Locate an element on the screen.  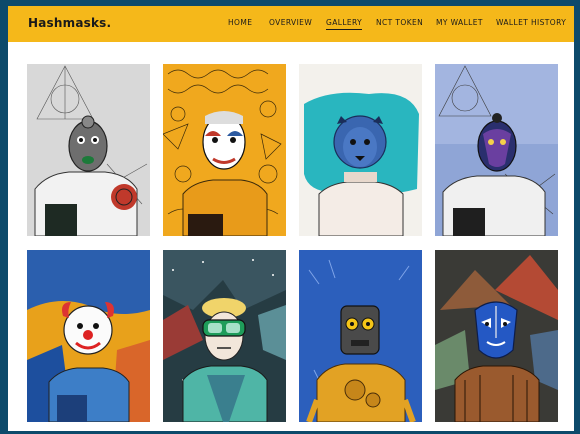
nav-home: HOME is located at coordinates (240, 22).